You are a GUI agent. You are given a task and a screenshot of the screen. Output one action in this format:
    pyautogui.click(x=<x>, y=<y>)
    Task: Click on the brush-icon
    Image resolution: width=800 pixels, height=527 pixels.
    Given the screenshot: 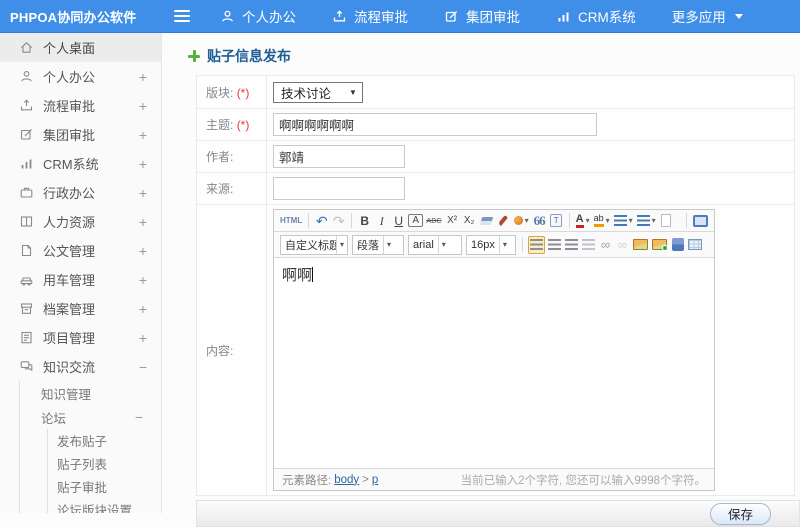 What is the action you would take?
    pyautogui.click(x=503, y=220)
    